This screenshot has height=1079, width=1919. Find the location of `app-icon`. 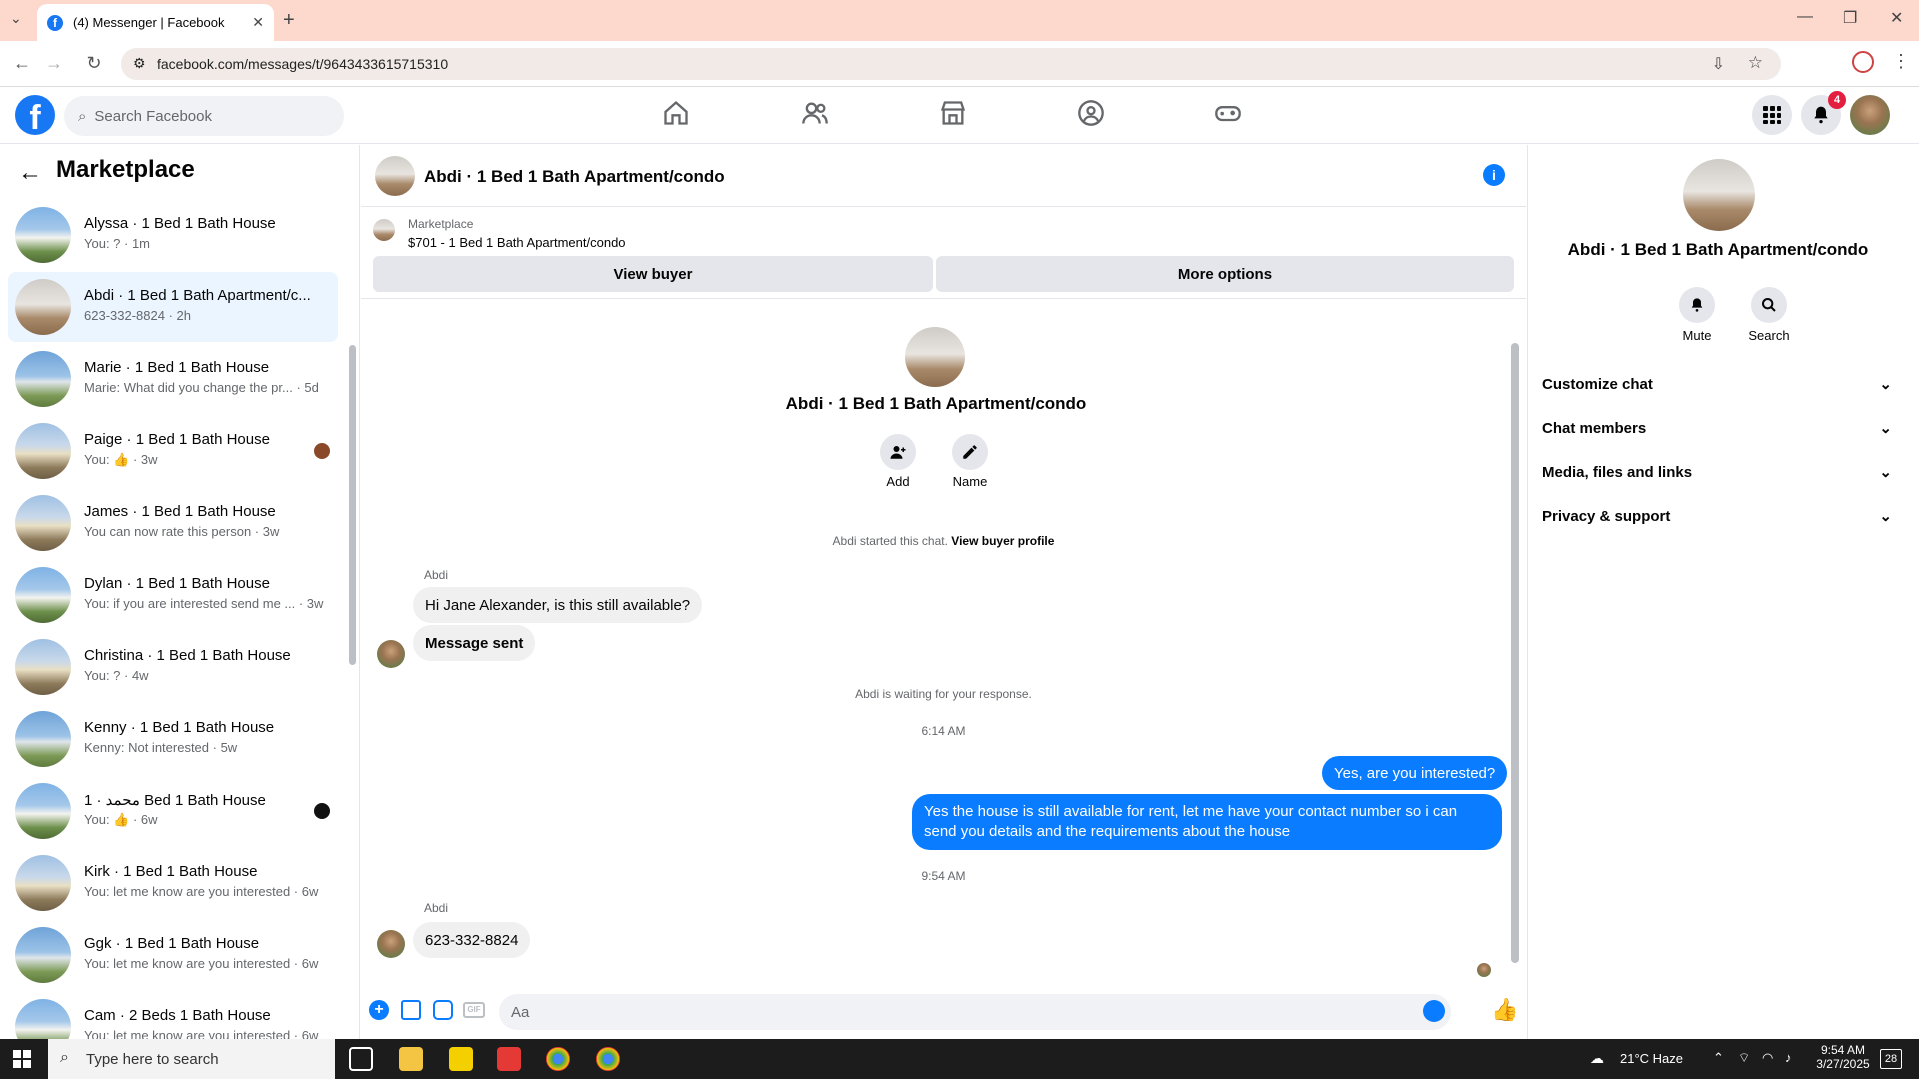

app-icon is located at coordinates (509, 1059).